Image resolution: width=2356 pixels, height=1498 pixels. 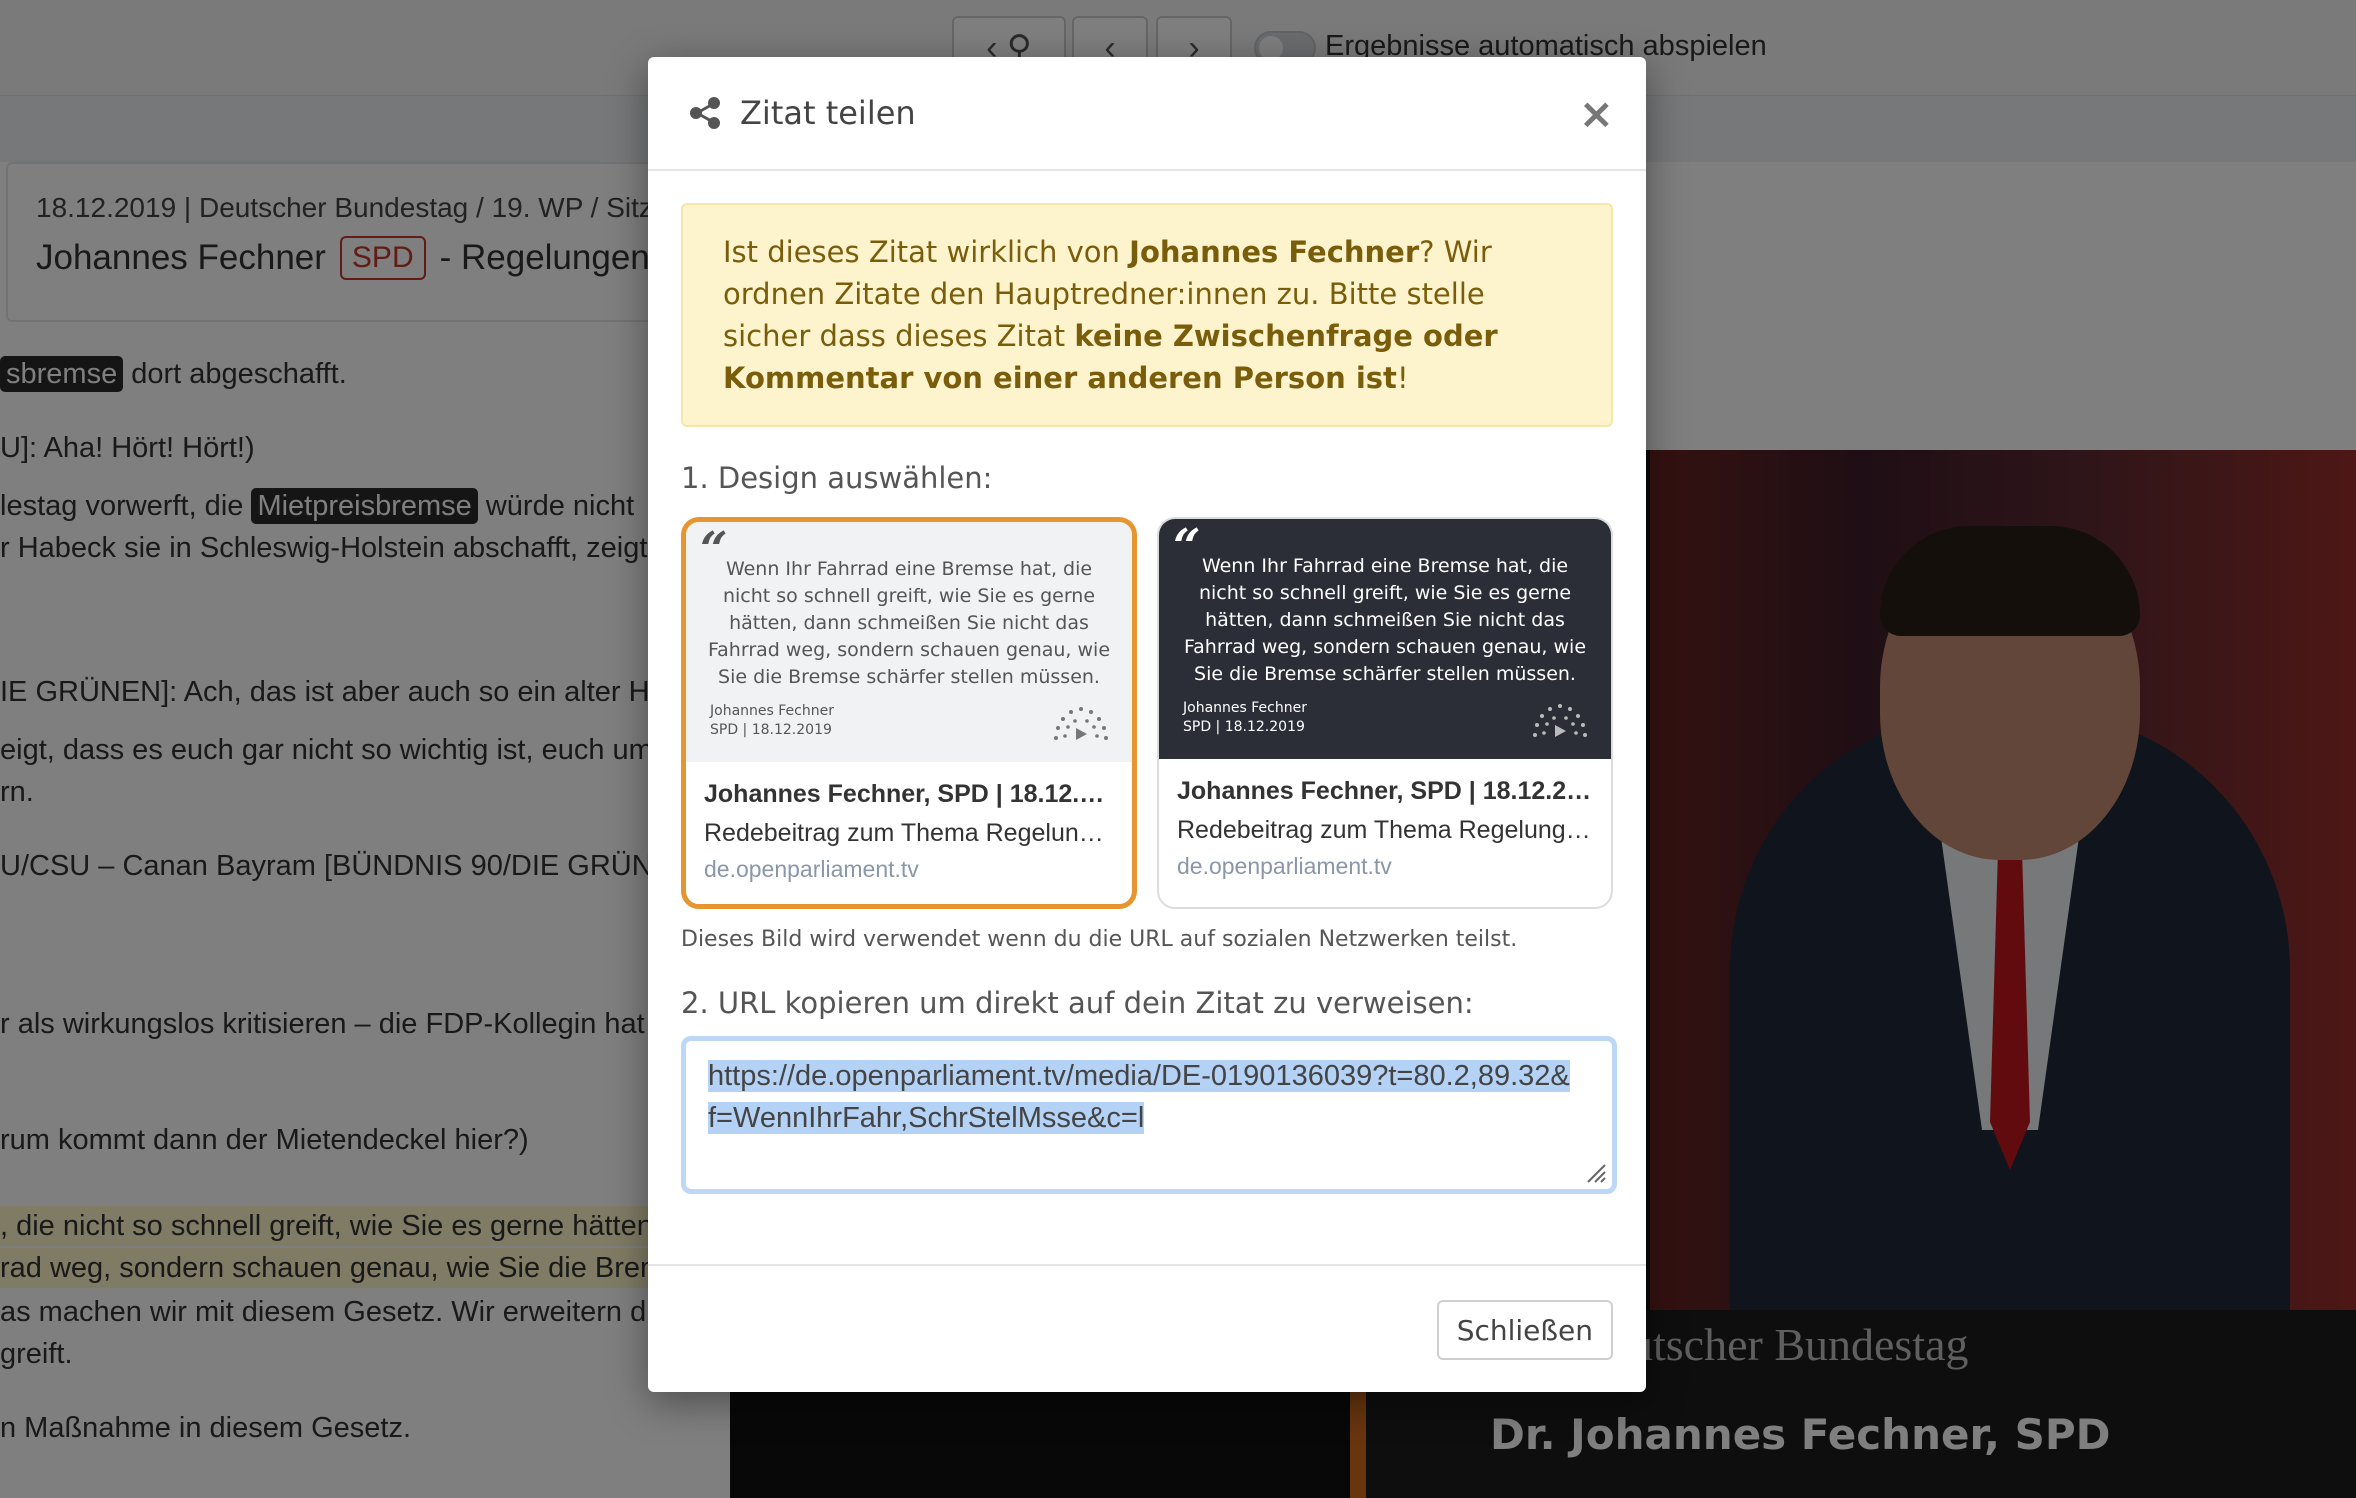 What do you see at coordinates (926, 1118) in the screenshot?
I see `quote-url-line: f=WennIhrFahr,SchrStelMsse&c=l` at bounding box center [926, 1118].